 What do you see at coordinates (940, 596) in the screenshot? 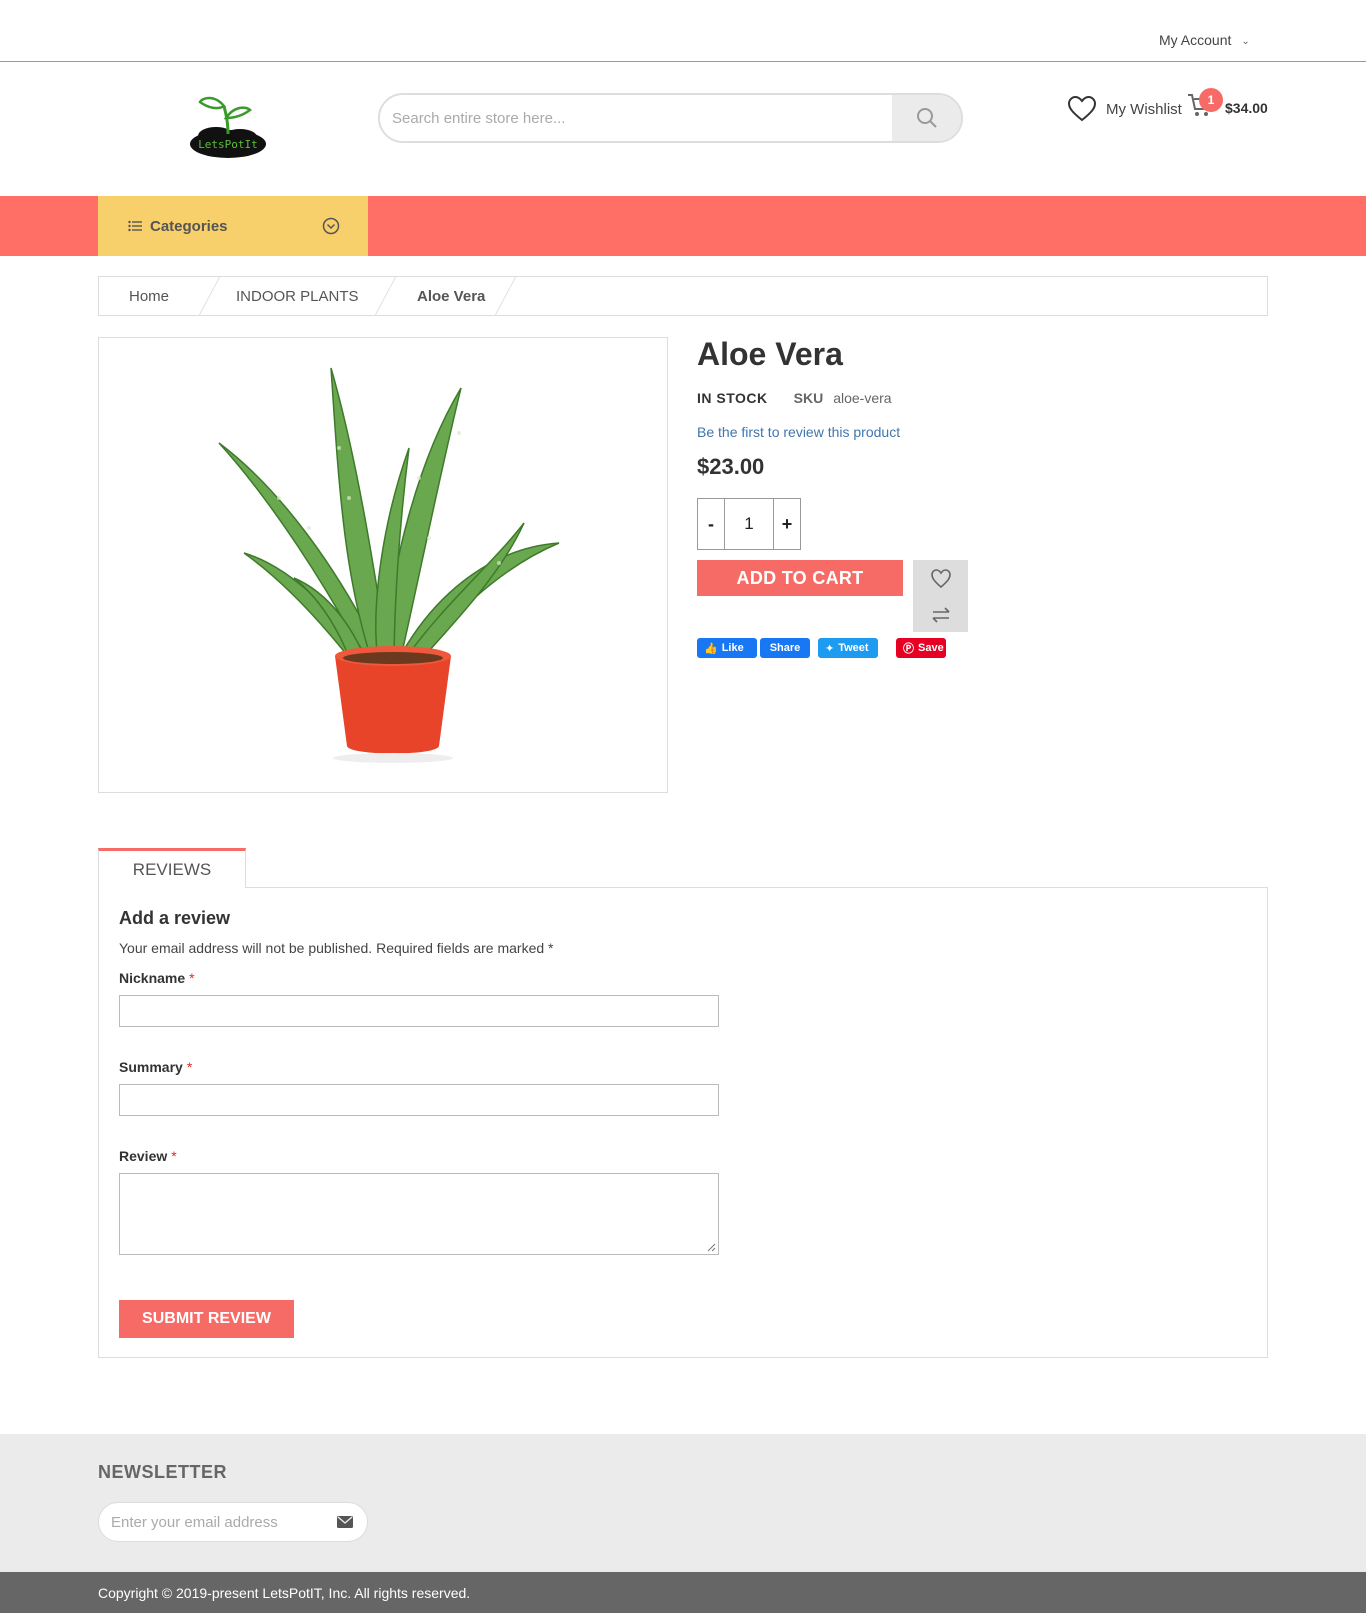
I see `product-side-actions` at bounding box center [940, 596].